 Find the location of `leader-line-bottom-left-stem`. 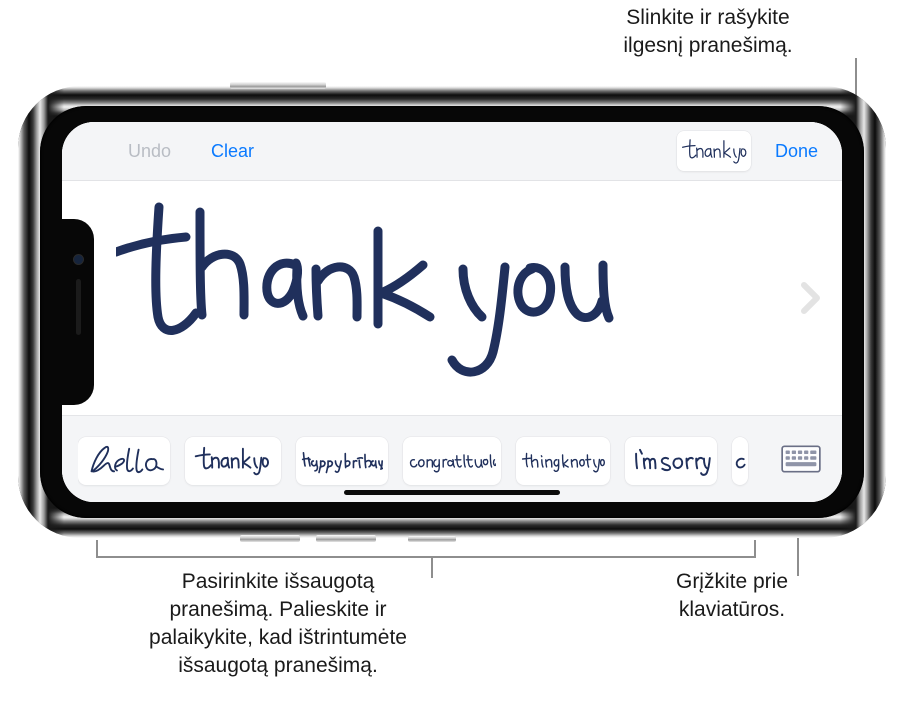

leader-line-bottom-left-stem is located at coordinates (432, 567).